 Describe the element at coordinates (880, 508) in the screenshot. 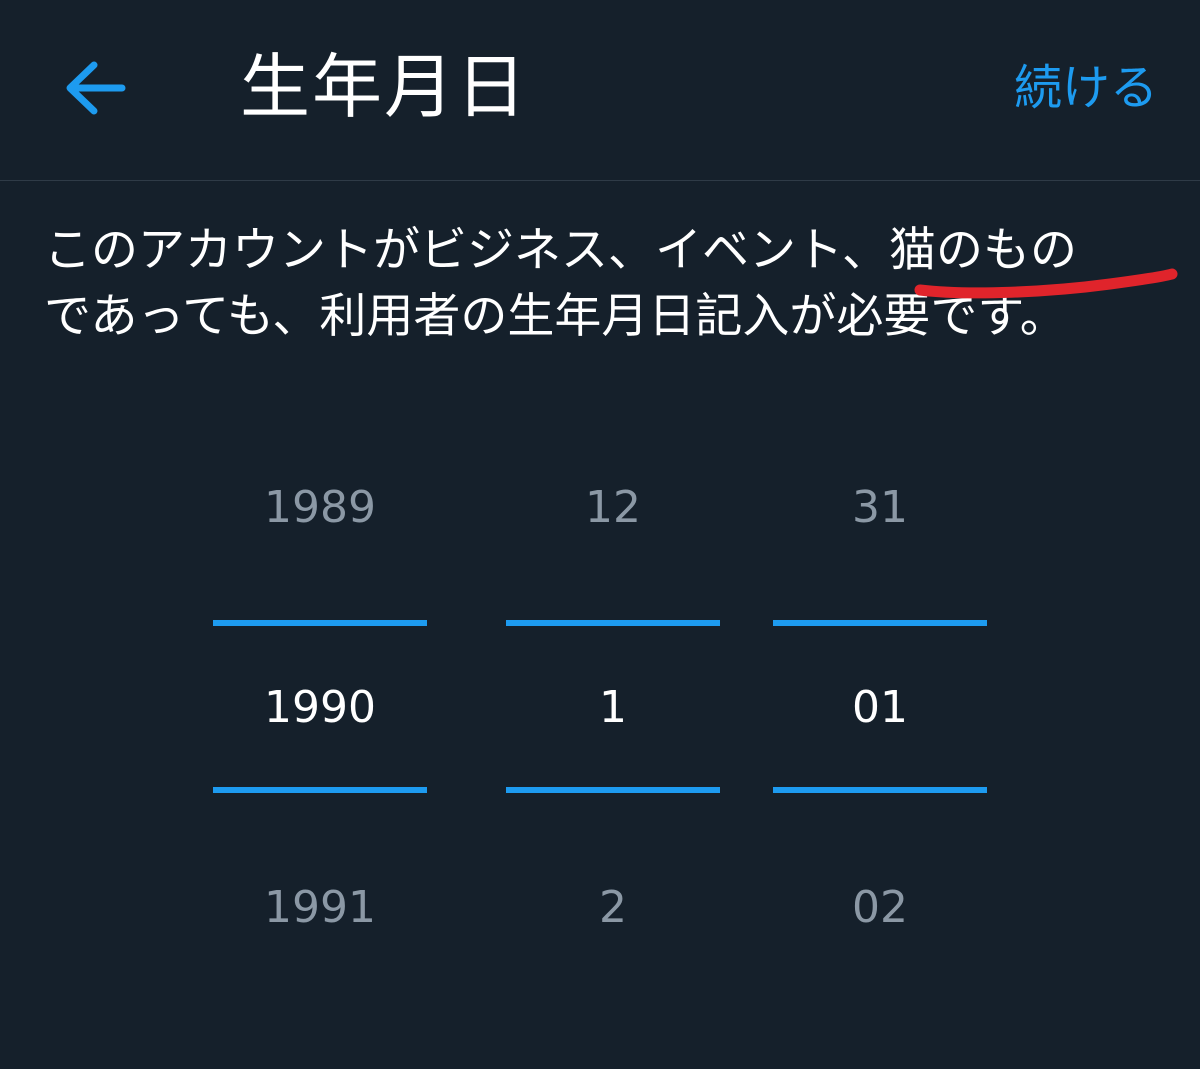

I see `day-option-previous: 31` at that location.